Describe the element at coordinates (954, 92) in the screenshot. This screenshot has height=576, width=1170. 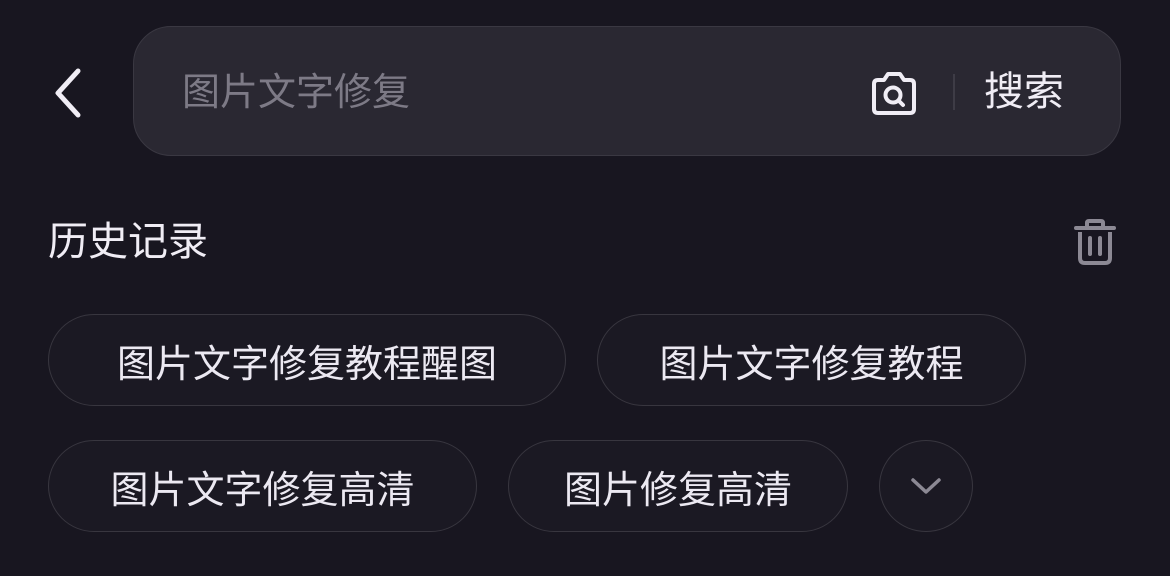
I see `search-divider` at that location.